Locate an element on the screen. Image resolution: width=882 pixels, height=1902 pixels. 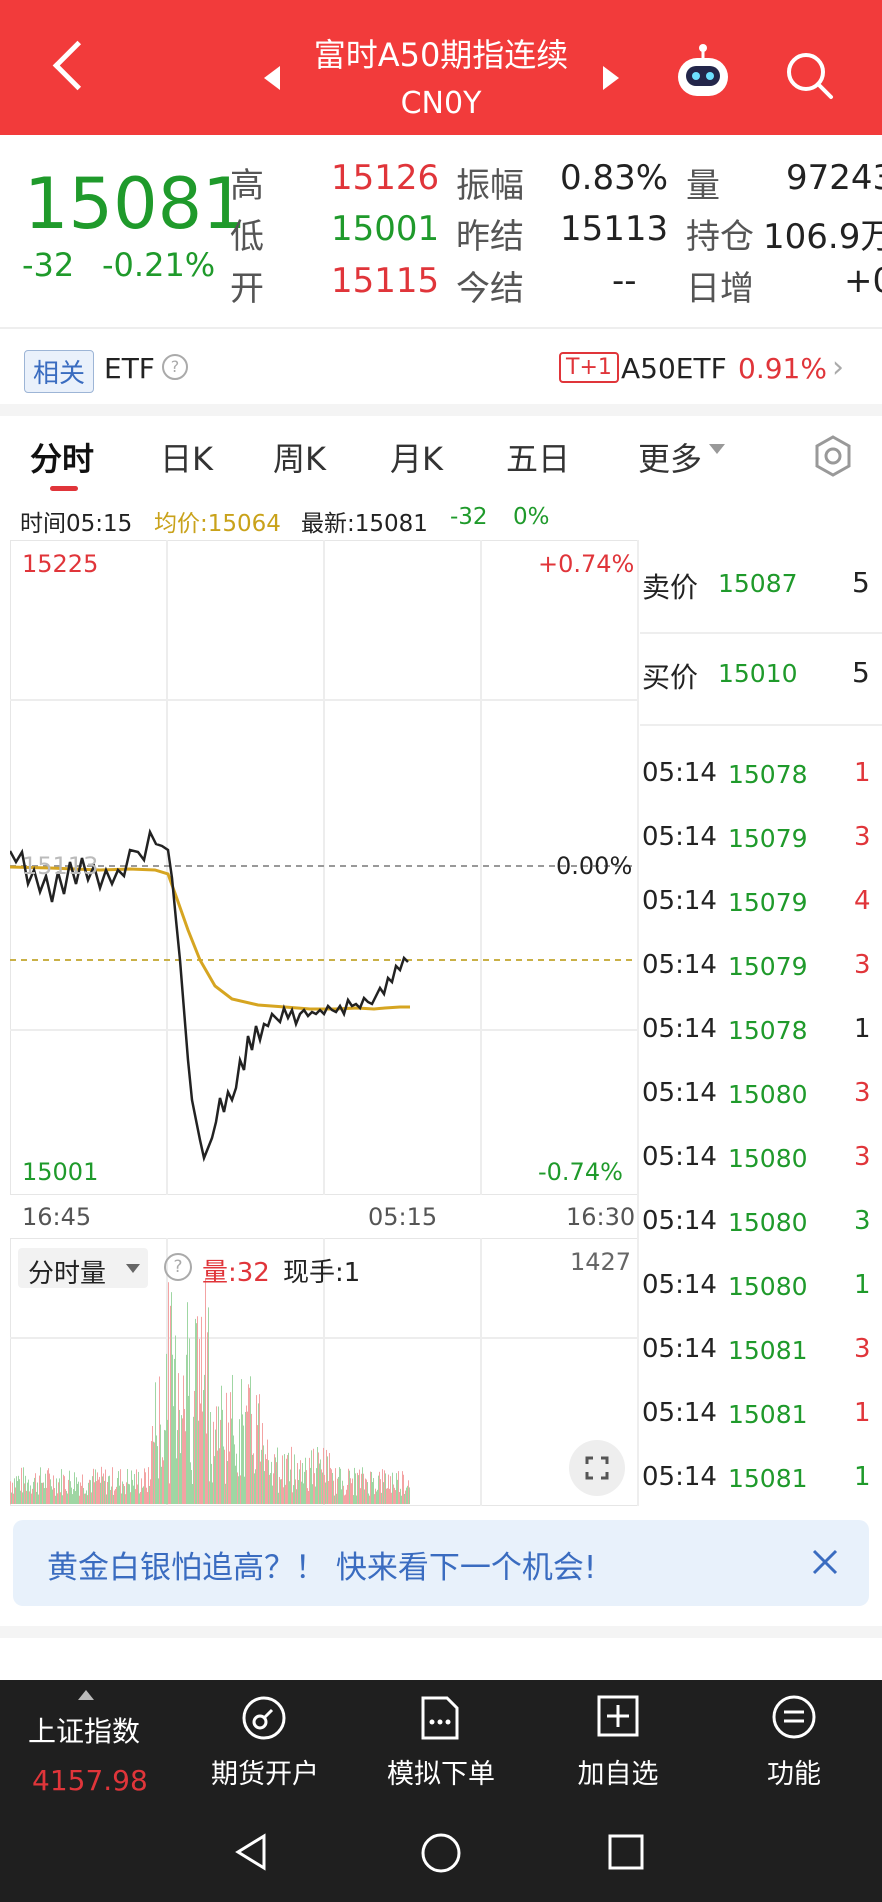
nav-back-icon is located at coordinates (252, 1852).